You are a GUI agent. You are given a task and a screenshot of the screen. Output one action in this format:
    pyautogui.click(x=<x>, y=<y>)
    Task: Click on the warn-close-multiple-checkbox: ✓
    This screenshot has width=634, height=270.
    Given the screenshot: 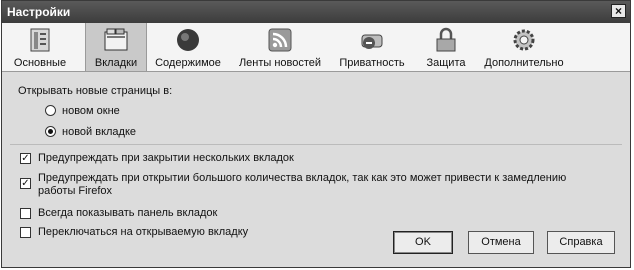 What is the action you would take?
    pyautogui.click(x=25, y=158)
    